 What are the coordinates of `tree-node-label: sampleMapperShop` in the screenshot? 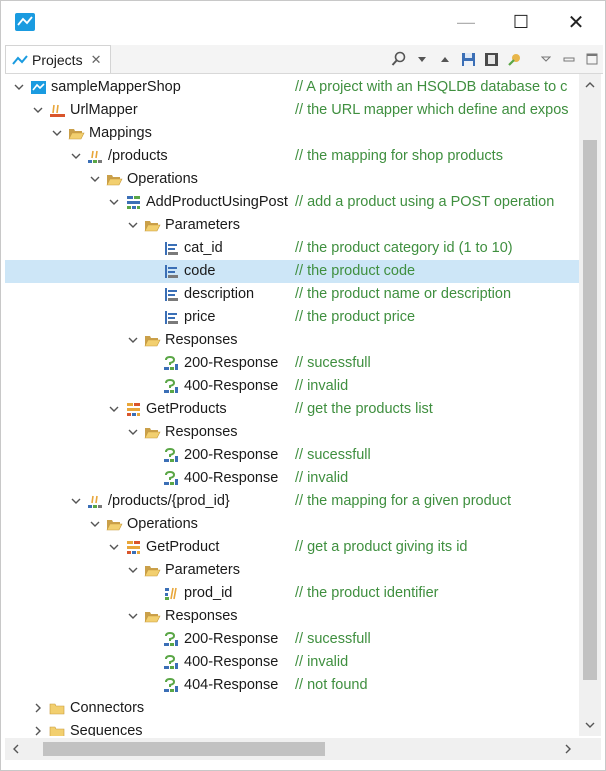 It's located at (116, 87).